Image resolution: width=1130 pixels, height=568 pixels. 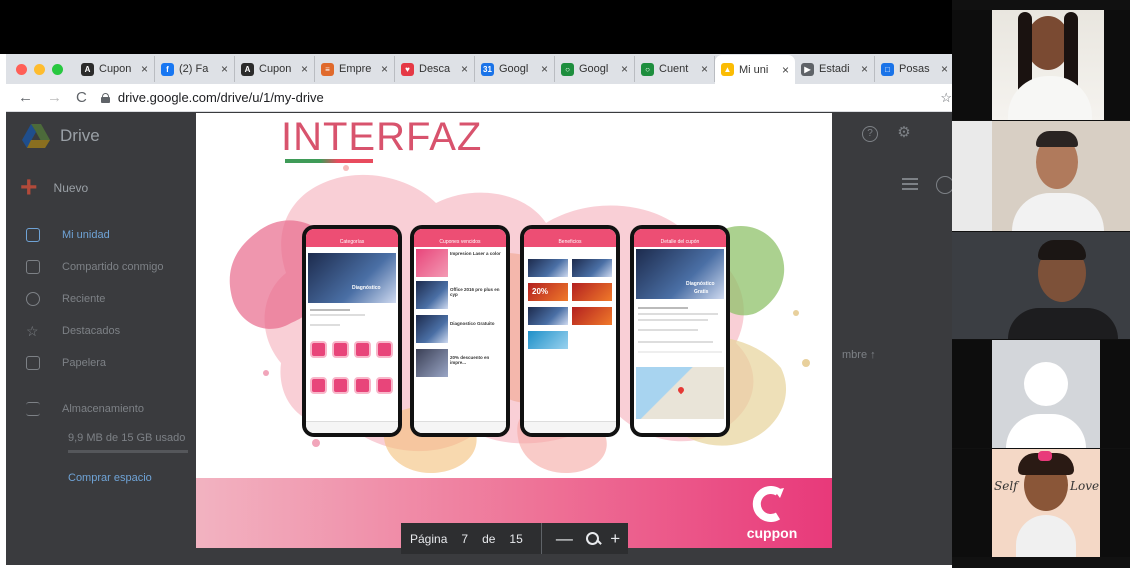 I want to click on tab-favicon-icon: 31, so click(x=487, y=69).